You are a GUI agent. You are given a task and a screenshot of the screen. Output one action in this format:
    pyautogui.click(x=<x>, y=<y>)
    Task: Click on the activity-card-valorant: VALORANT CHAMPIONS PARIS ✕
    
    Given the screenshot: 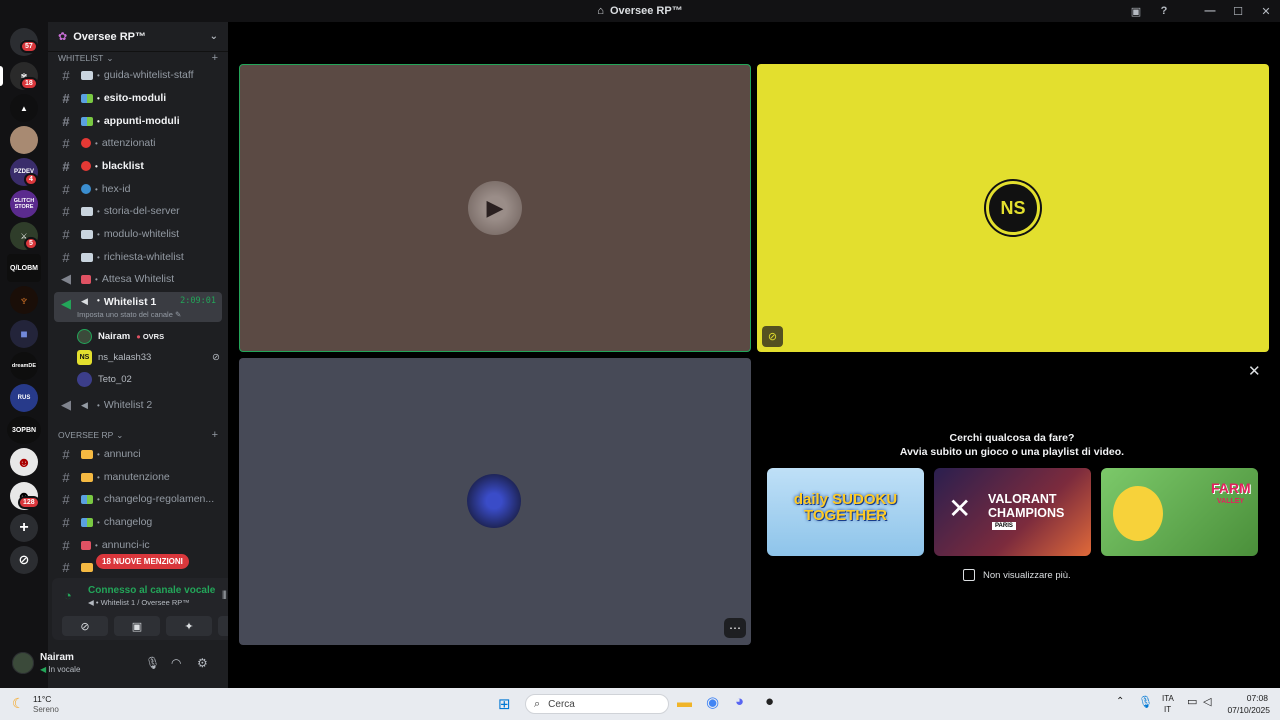 What is the action you would take?
    pyautogui.click(x=1012, y=512)
    